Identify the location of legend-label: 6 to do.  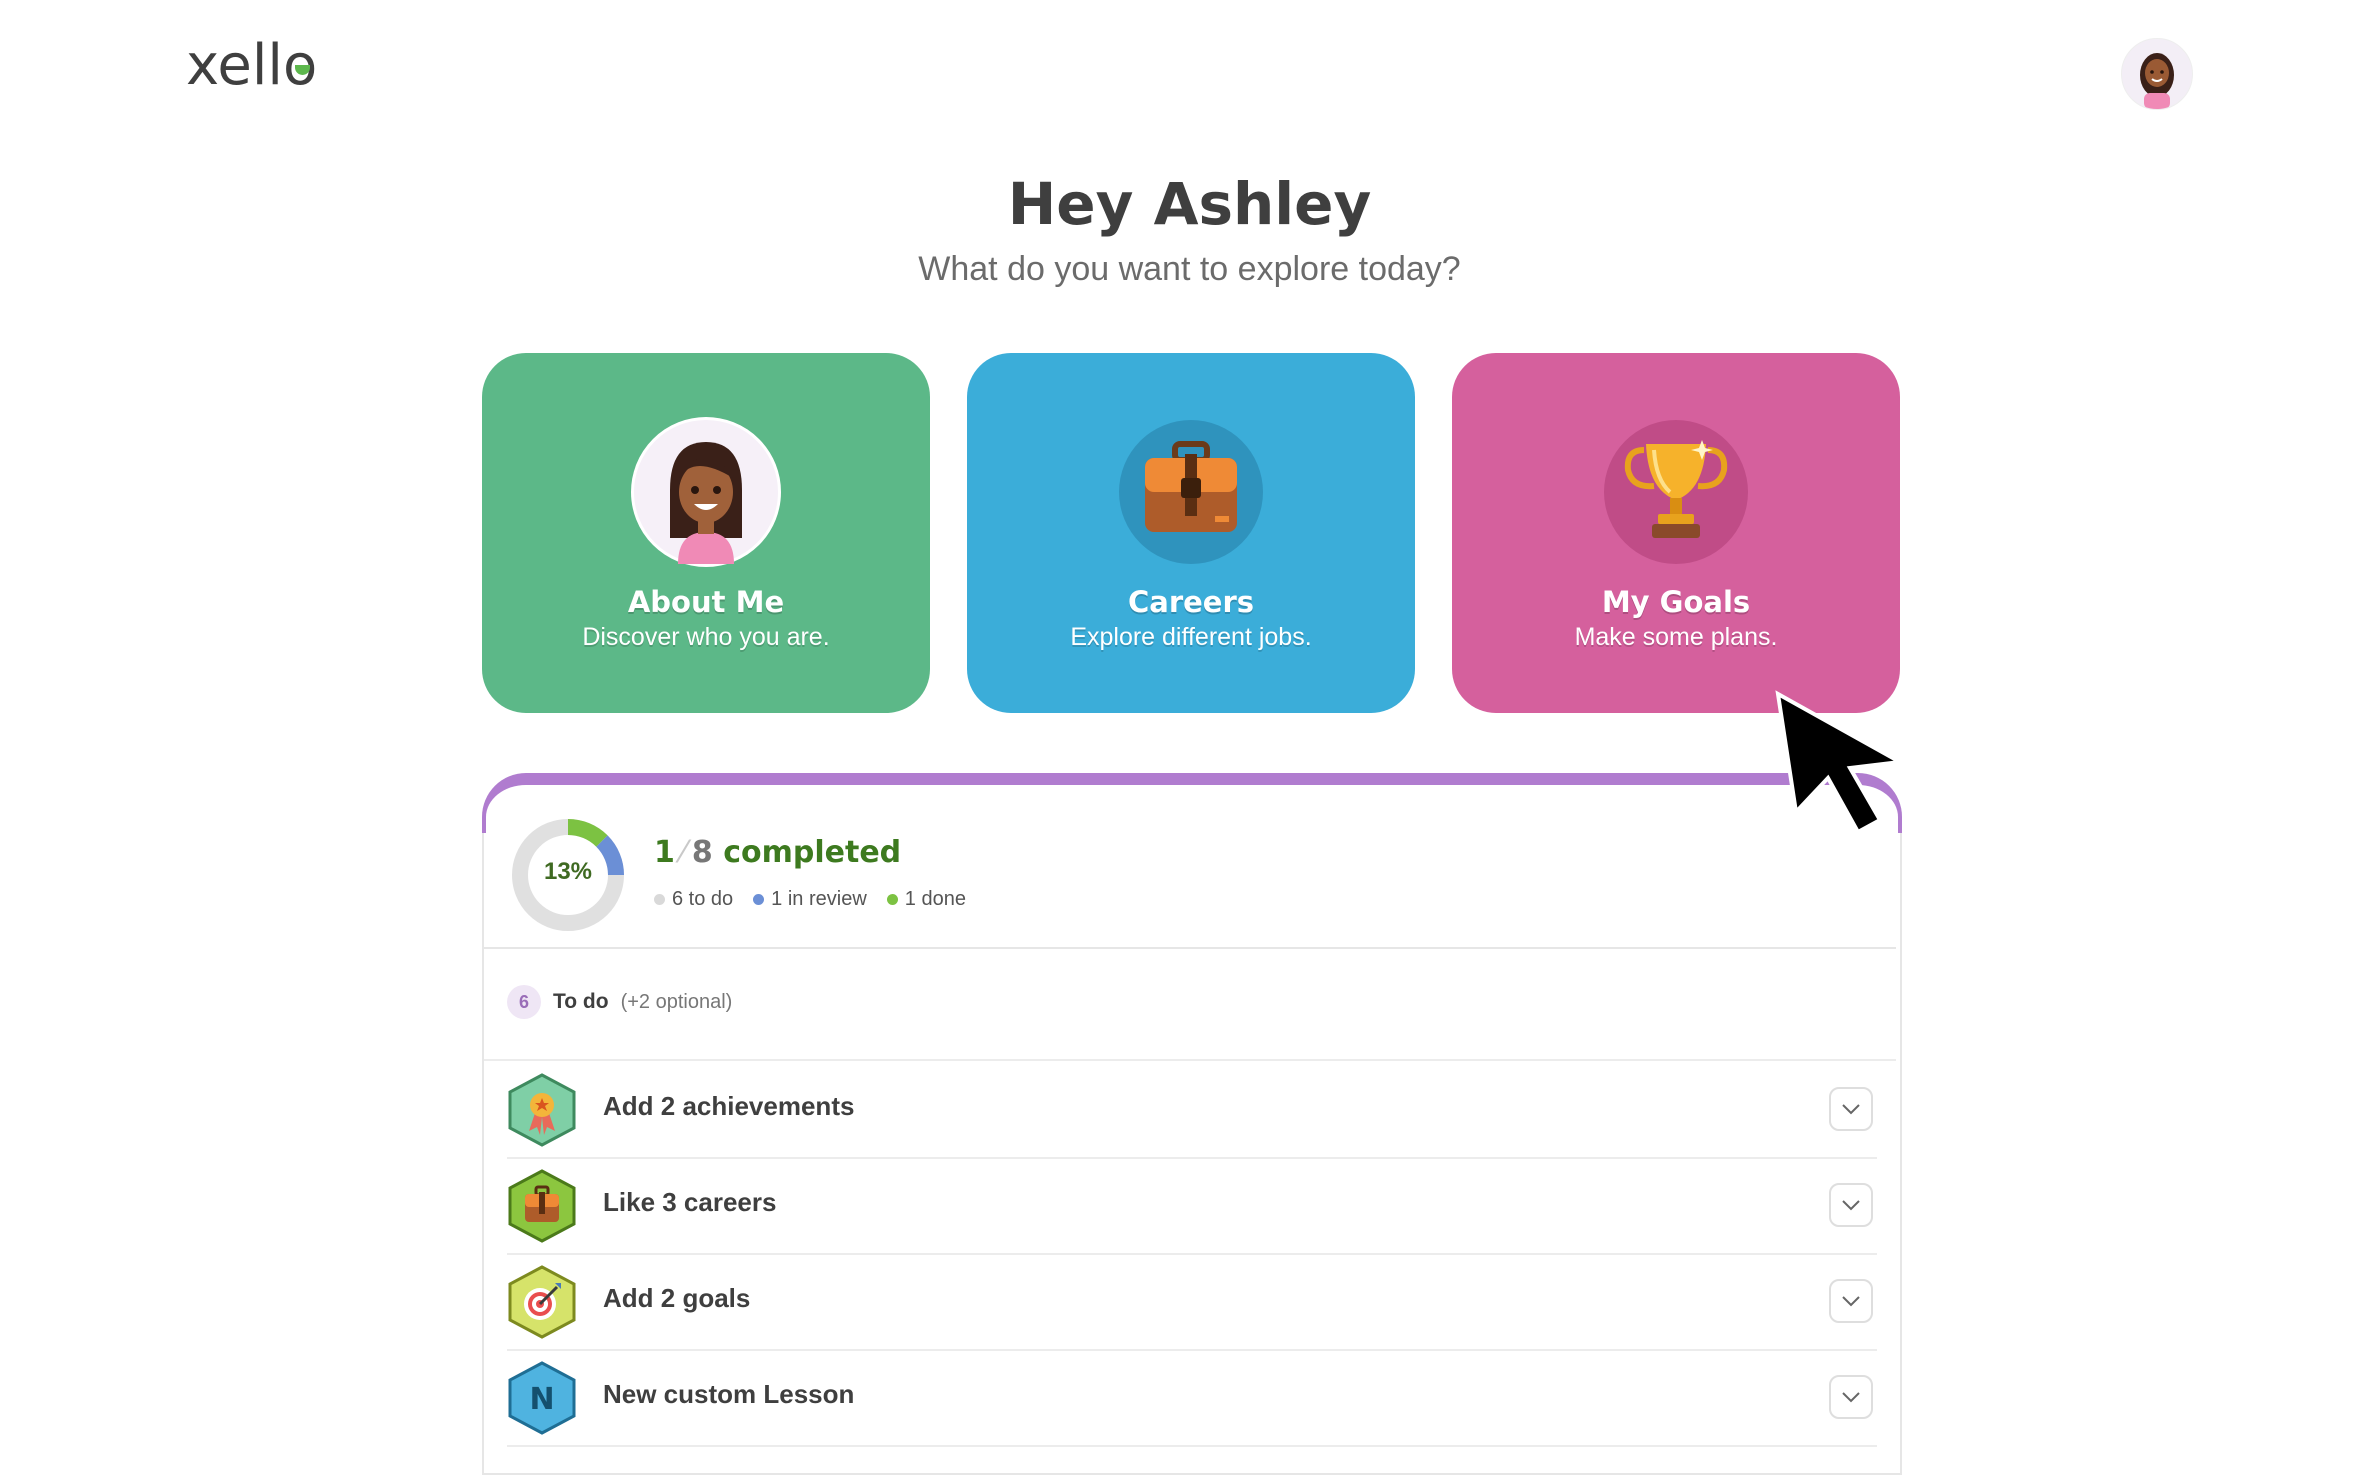
(703, 899).